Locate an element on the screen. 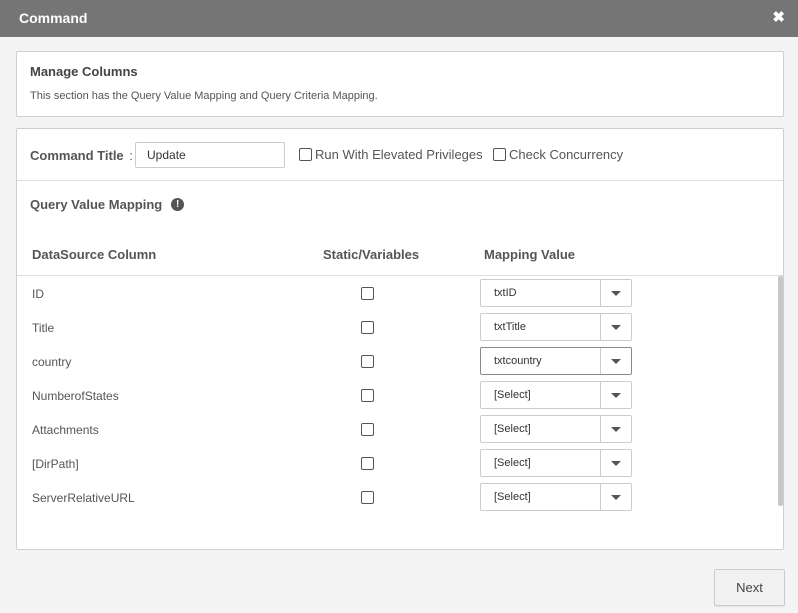 The image size is (798, 613). run-elevated-checkbox-group: Run With Elevated Privileges is located at coordinates (391, 154).